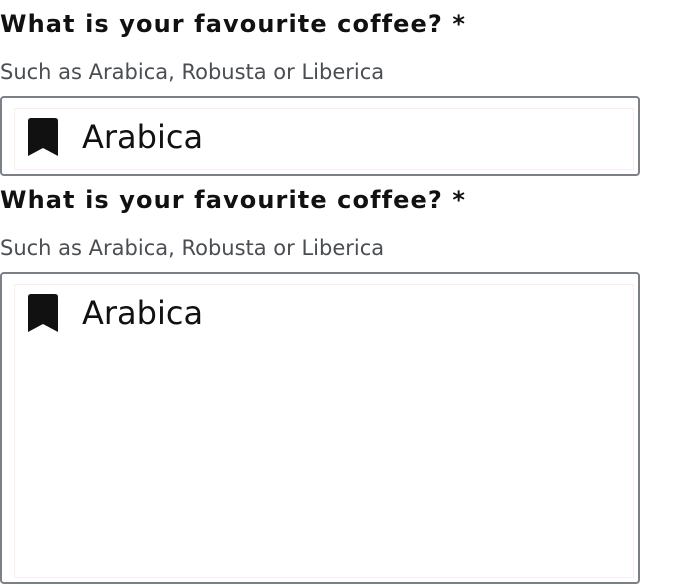 This screenshot has width=686, height=584. I want to click on textarea-value: Arabica, so click(142, 313).